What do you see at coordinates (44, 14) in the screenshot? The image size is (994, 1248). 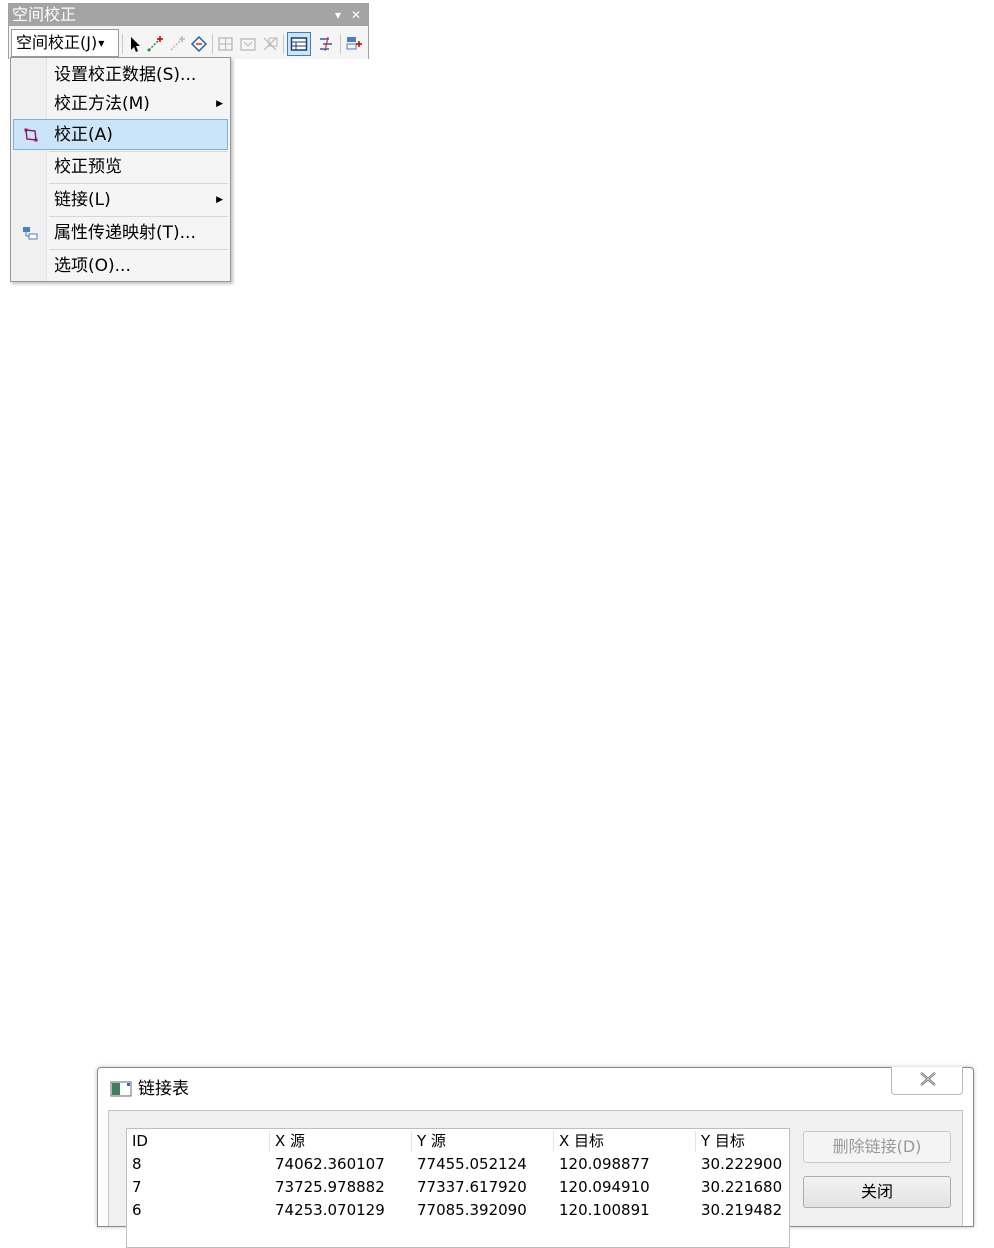 I see `toolbar-title: 空间校正` at bounding box center [44, 14].